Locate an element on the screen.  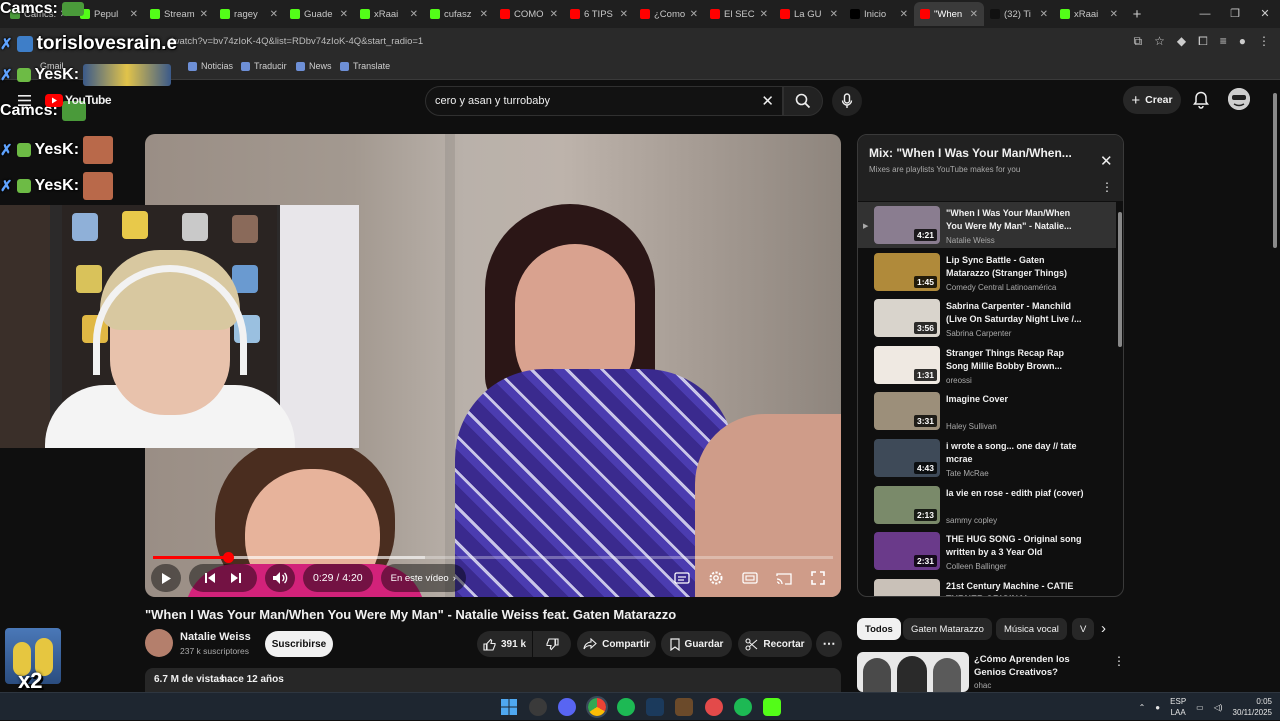
voice-search-button is located at coordinates (847, 101).